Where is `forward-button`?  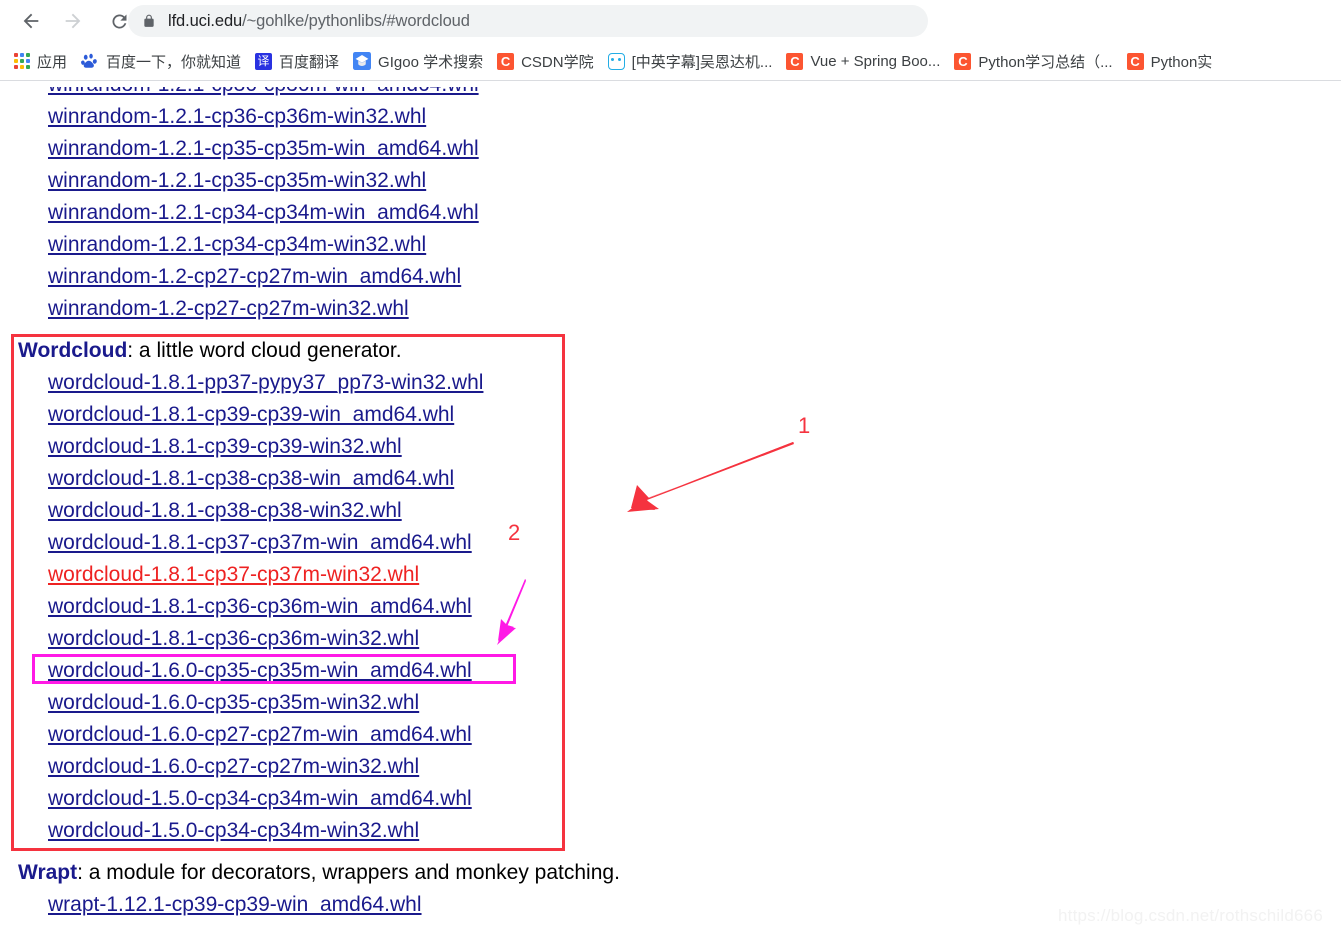
forward-button is located at coordinates (73, 21).